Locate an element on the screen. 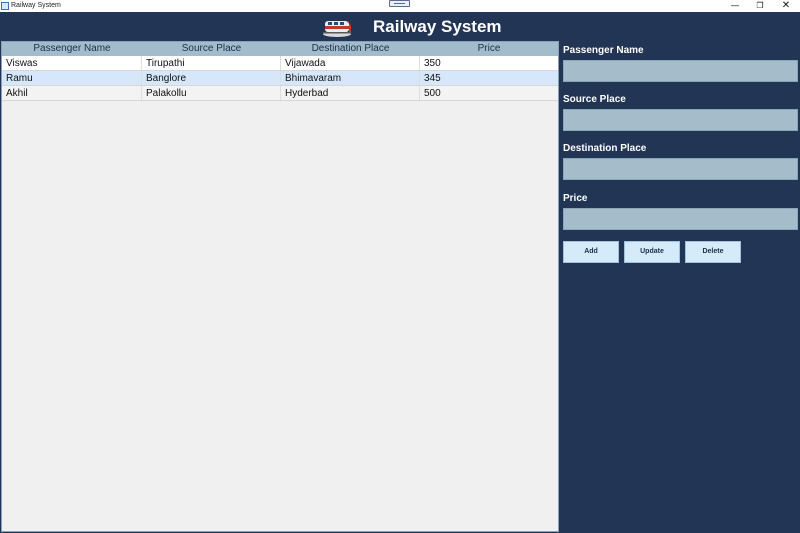 This screenshot has height=533, width=800. destination-place-label: Destination Place is located at coordinates (605, 148).